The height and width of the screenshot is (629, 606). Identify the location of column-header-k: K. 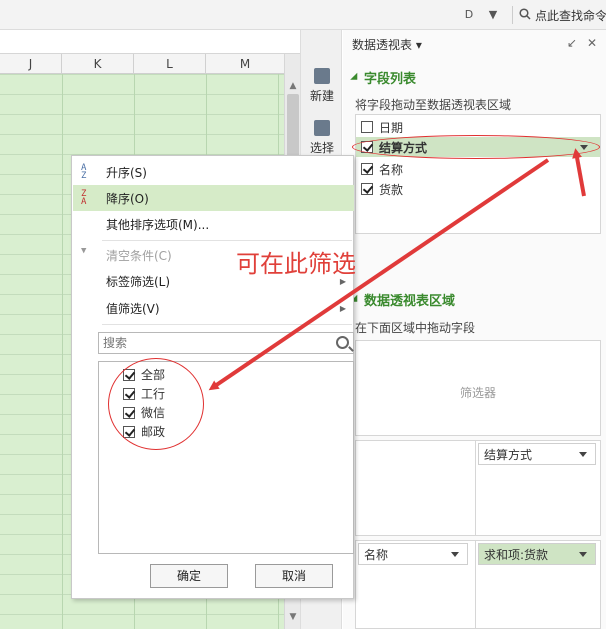
(98, 64).